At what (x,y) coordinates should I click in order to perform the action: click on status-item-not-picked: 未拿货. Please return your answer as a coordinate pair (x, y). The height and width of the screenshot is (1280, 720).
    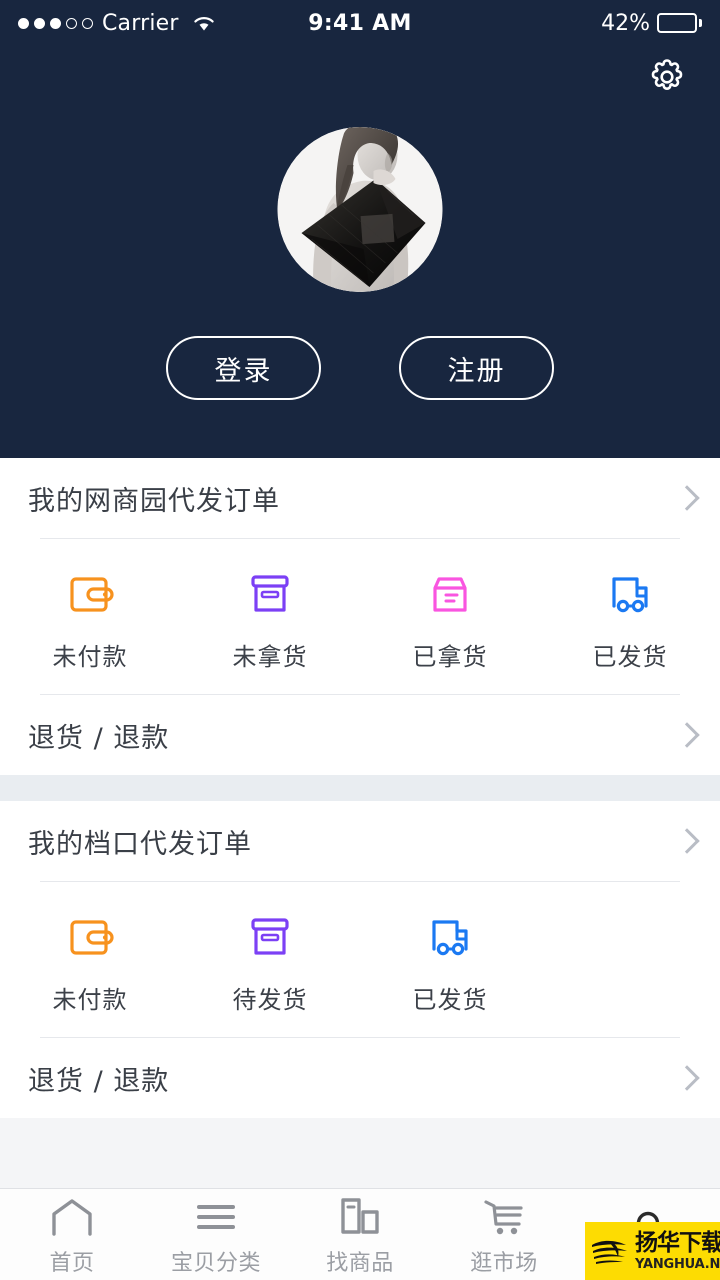
    Looking at the image, I should click on (270, 618).